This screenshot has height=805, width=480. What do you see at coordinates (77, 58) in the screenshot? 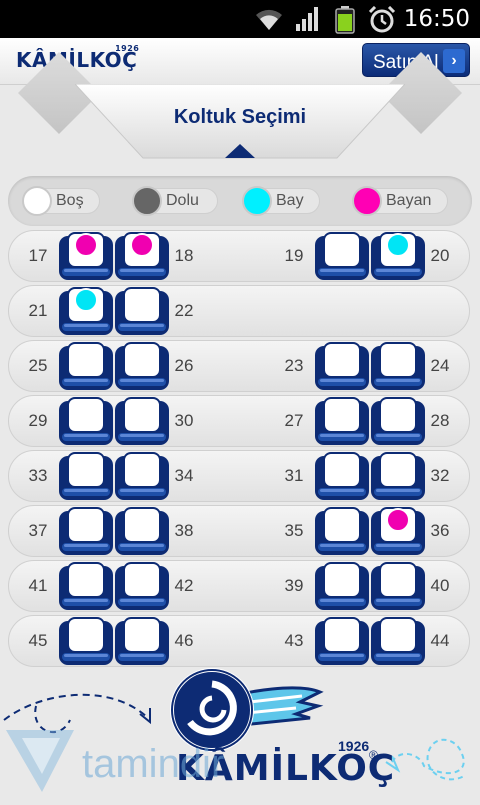
I see `app-logo: KÂMİLKOÇ 1926` at bounding box center [77, 58].